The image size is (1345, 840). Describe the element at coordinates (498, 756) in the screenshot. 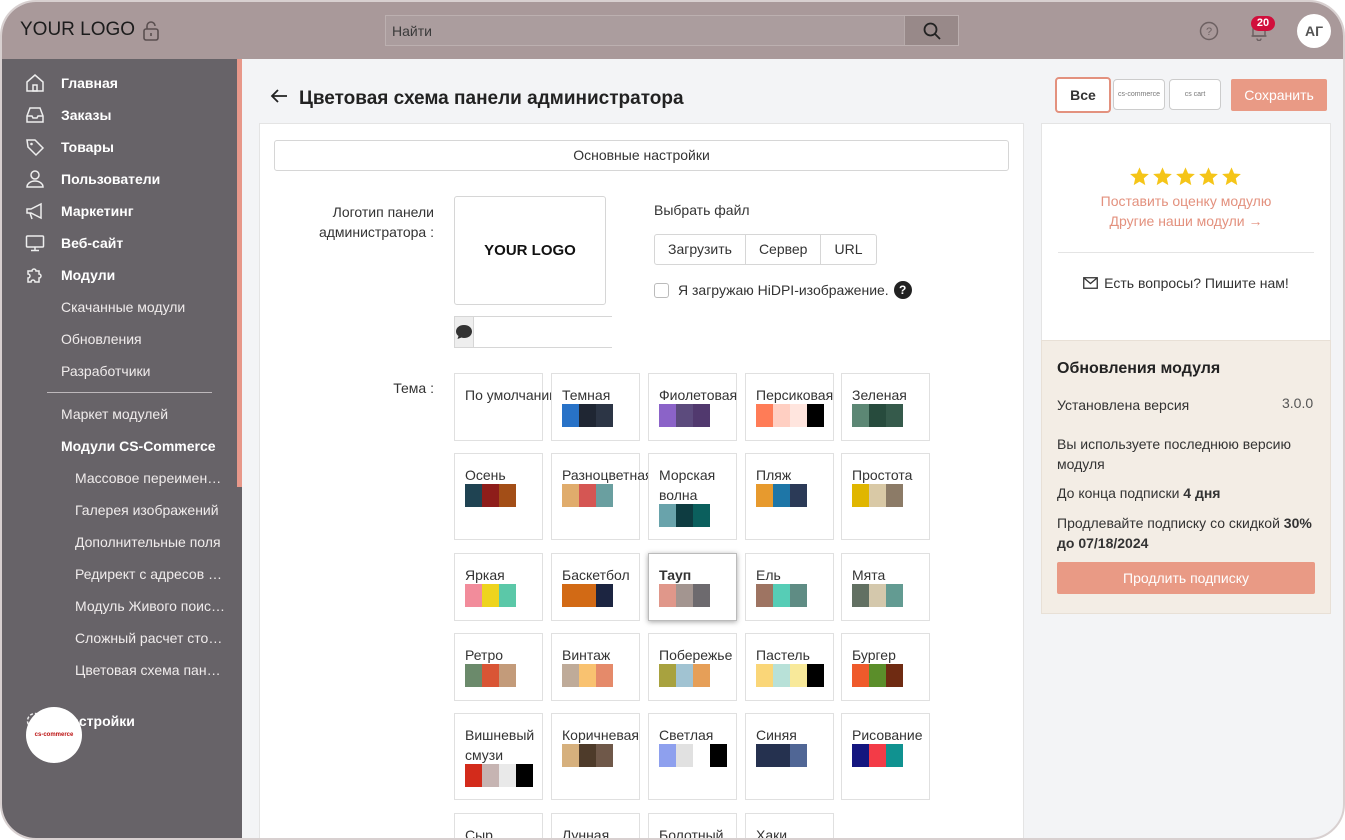

I see `theme-card: Вишневый смузи` at that location.